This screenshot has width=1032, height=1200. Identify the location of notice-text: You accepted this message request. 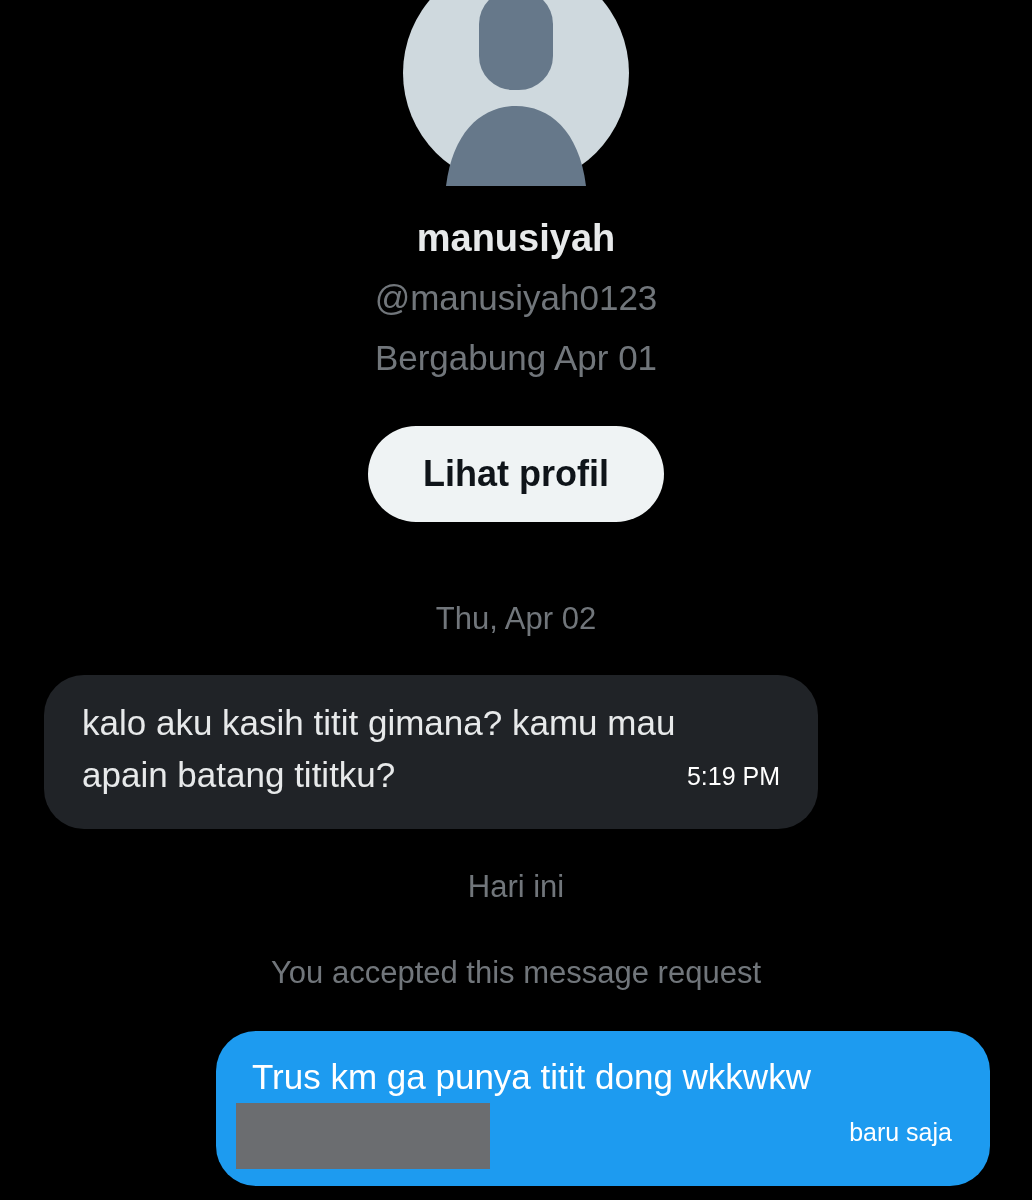
(516, 973).